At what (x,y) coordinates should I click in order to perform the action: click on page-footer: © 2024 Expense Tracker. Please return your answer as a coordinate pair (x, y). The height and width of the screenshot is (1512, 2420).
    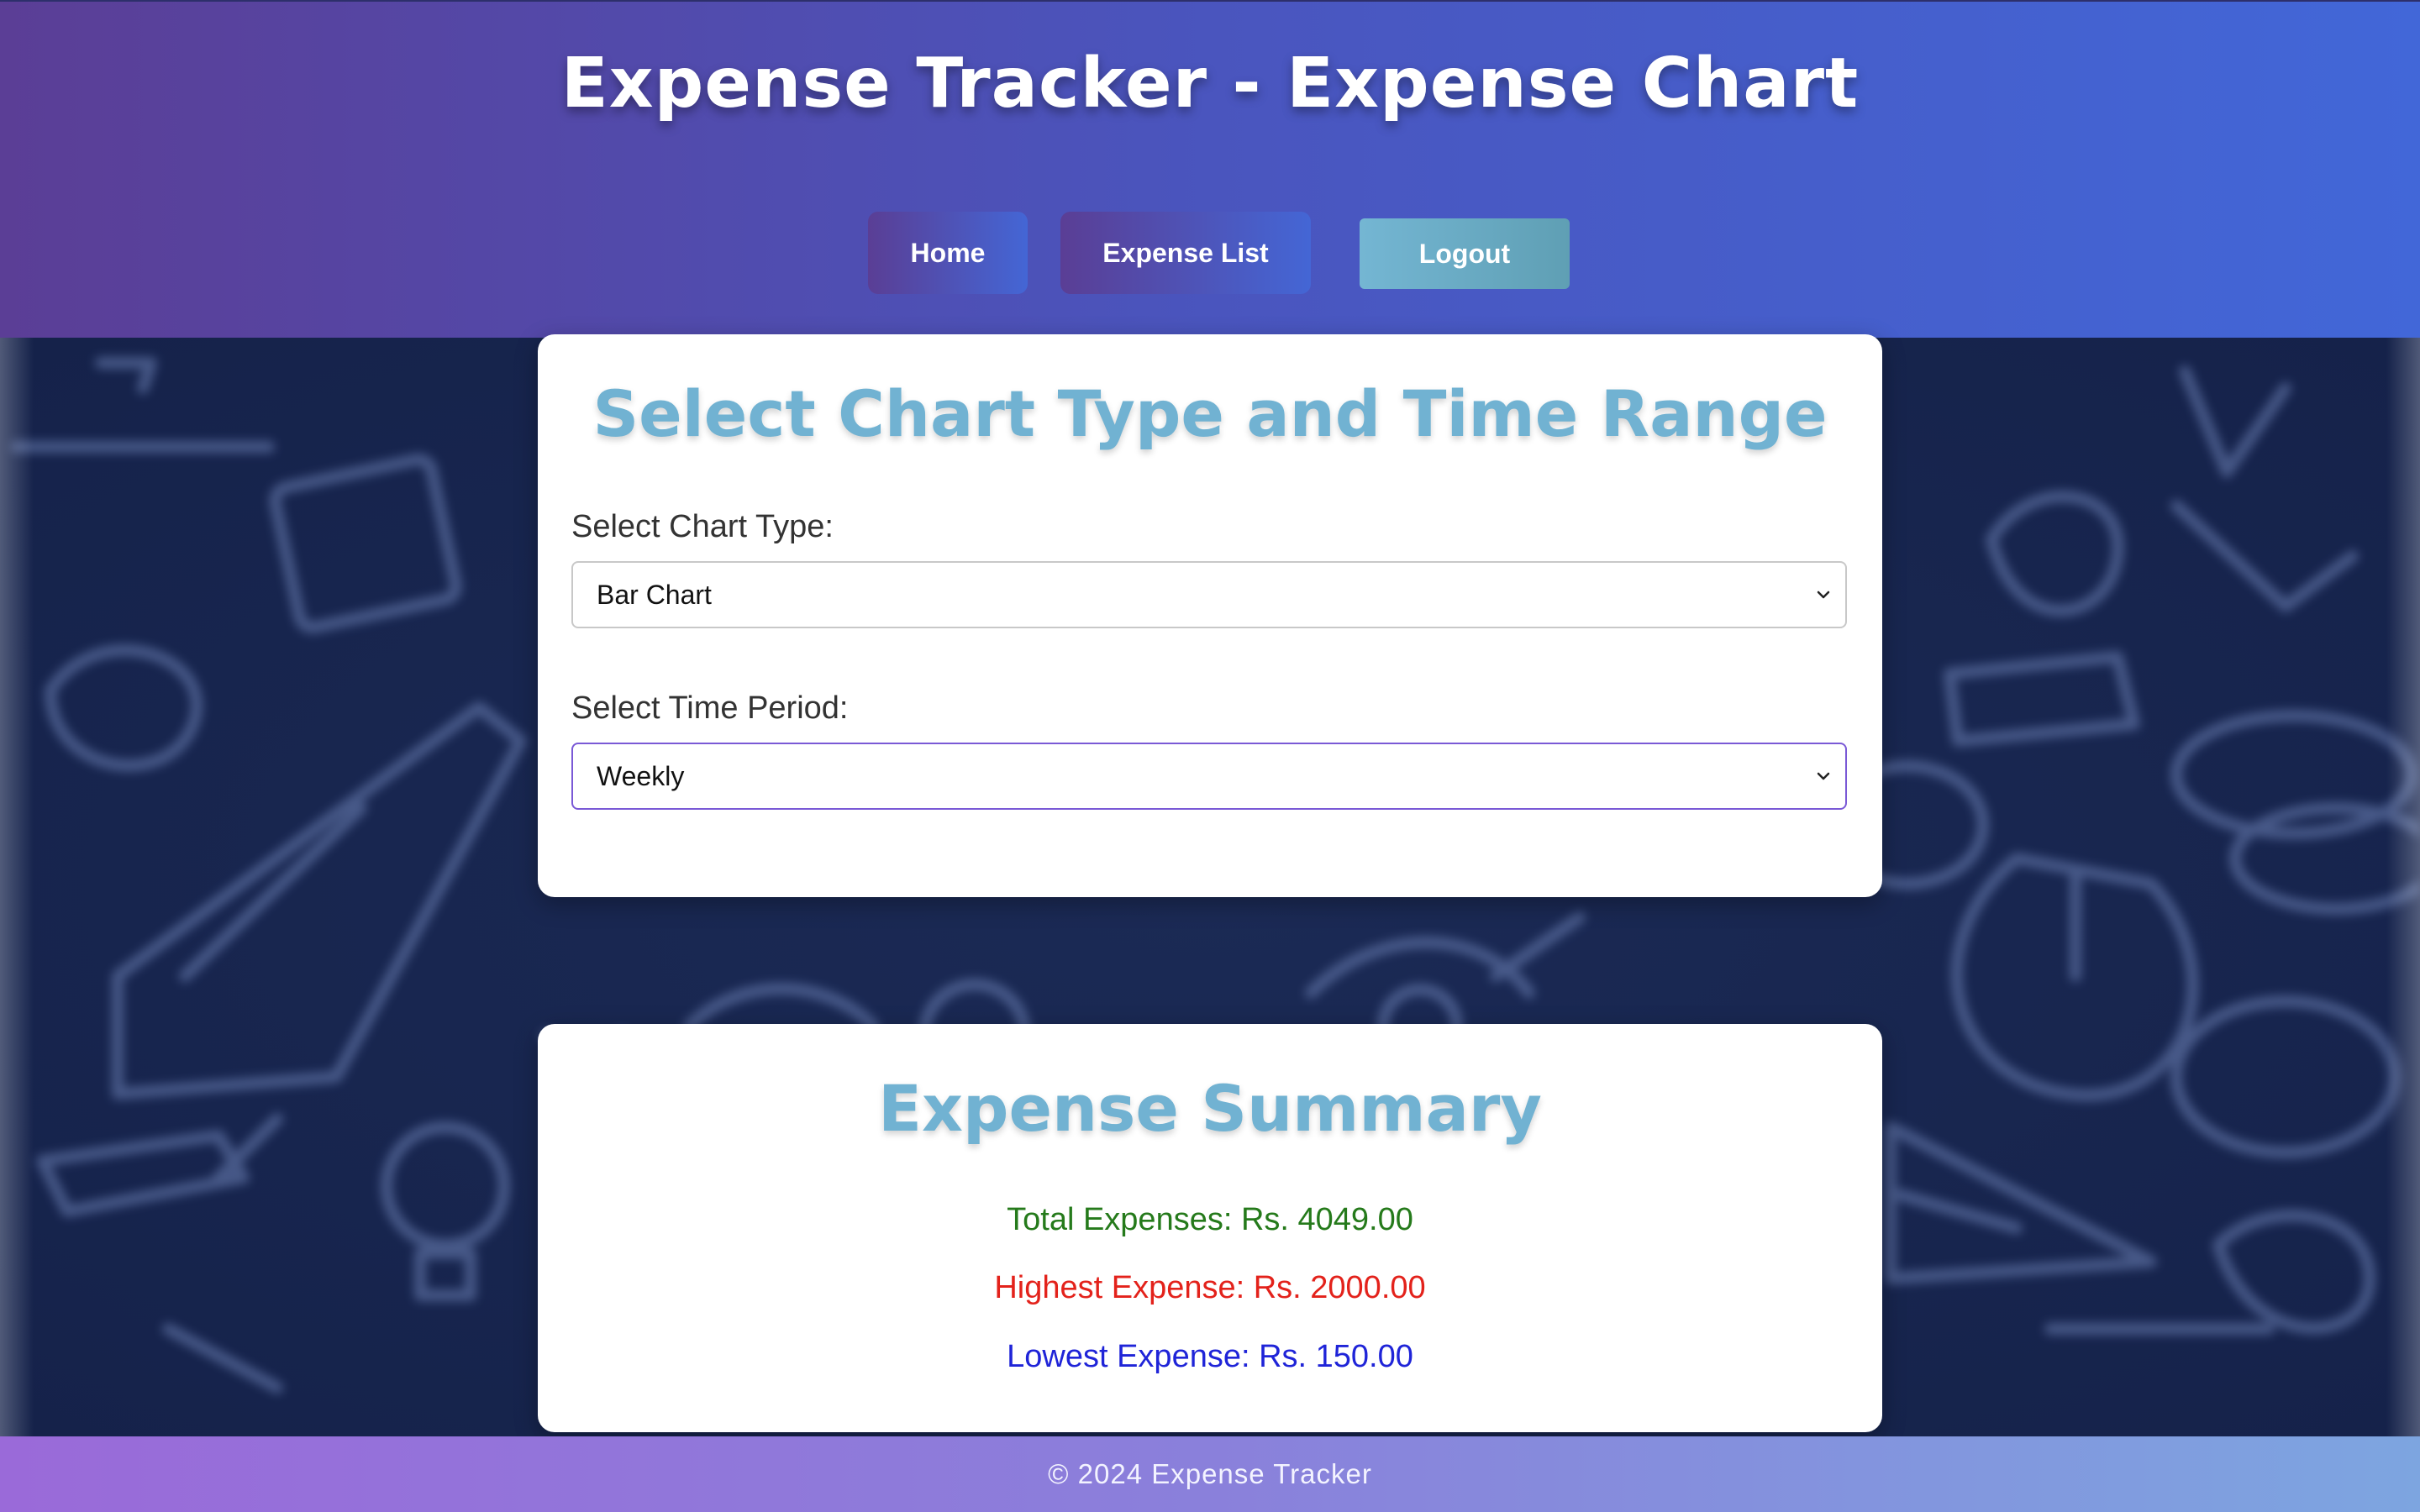
    Looking at the image, I should click on (1210, 1474).